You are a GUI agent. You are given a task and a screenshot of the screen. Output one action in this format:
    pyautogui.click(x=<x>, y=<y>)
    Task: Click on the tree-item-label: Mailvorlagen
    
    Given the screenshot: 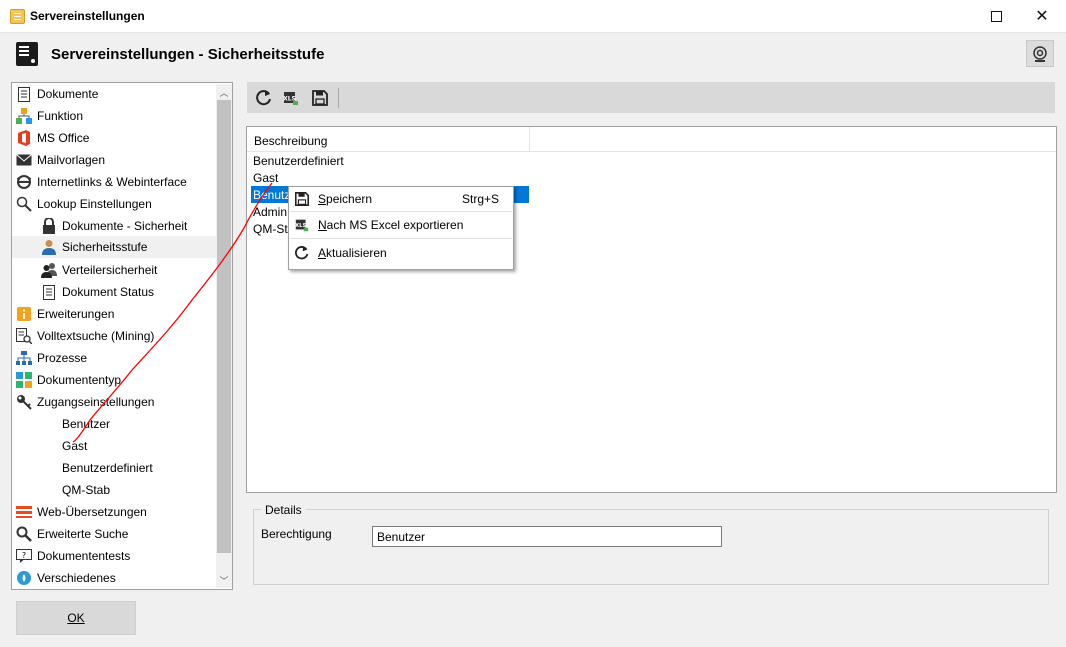 What is the action you would take?
    pyautogui.click(x=71, y=160)
    